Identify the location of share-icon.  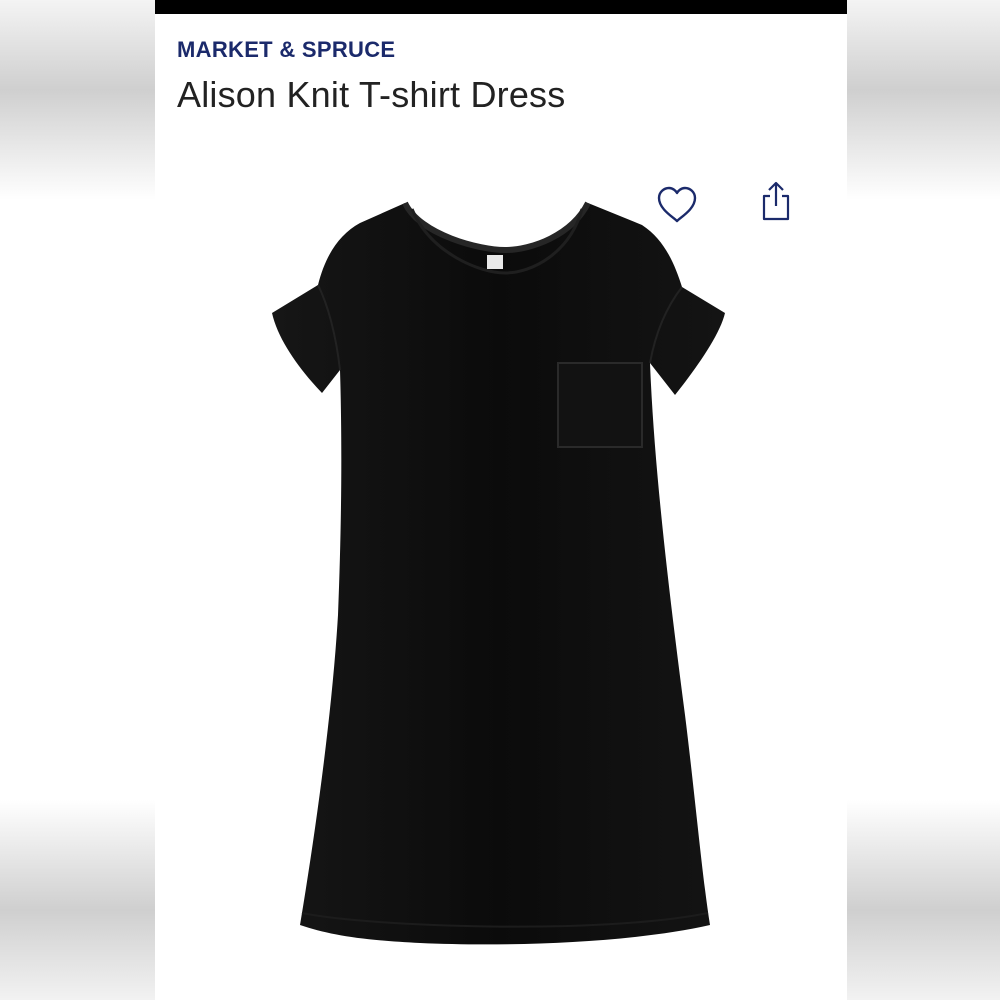
(776, 201).